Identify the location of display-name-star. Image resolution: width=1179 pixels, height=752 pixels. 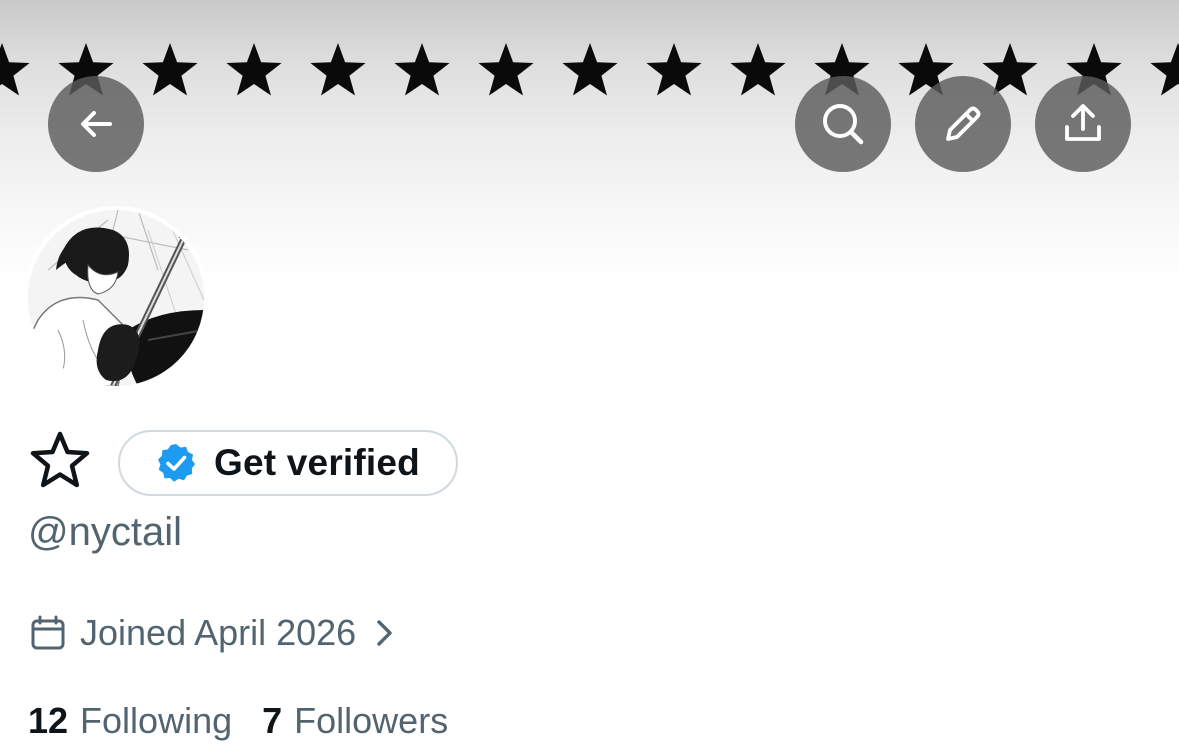
(60, 460).